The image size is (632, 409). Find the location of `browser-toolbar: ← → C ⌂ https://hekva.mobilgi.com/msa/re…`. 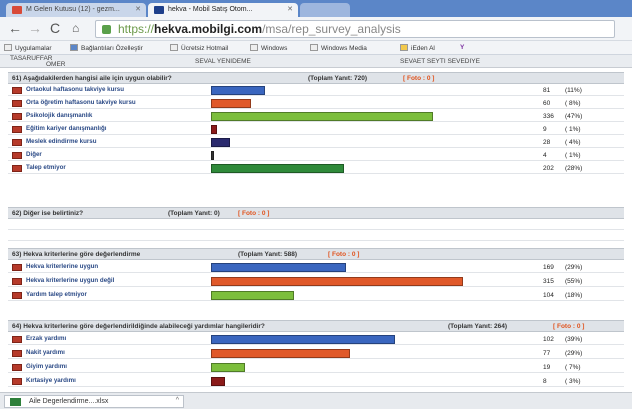

browser-toolbar: ← → C ⌂ https://hekva.mobilgi.com/msa/re… is located at coordinates (316, 29).